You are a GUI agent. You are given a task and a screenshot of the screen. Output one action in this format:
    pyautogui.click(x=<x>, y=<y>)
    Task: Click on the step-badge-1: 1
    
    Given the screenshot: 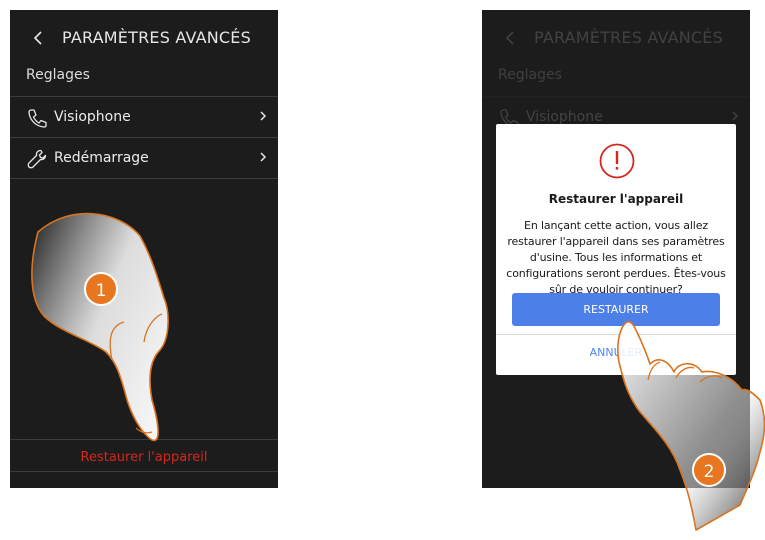 What is the action you would take?
    pyautogui.click(x=101, y=289)
    